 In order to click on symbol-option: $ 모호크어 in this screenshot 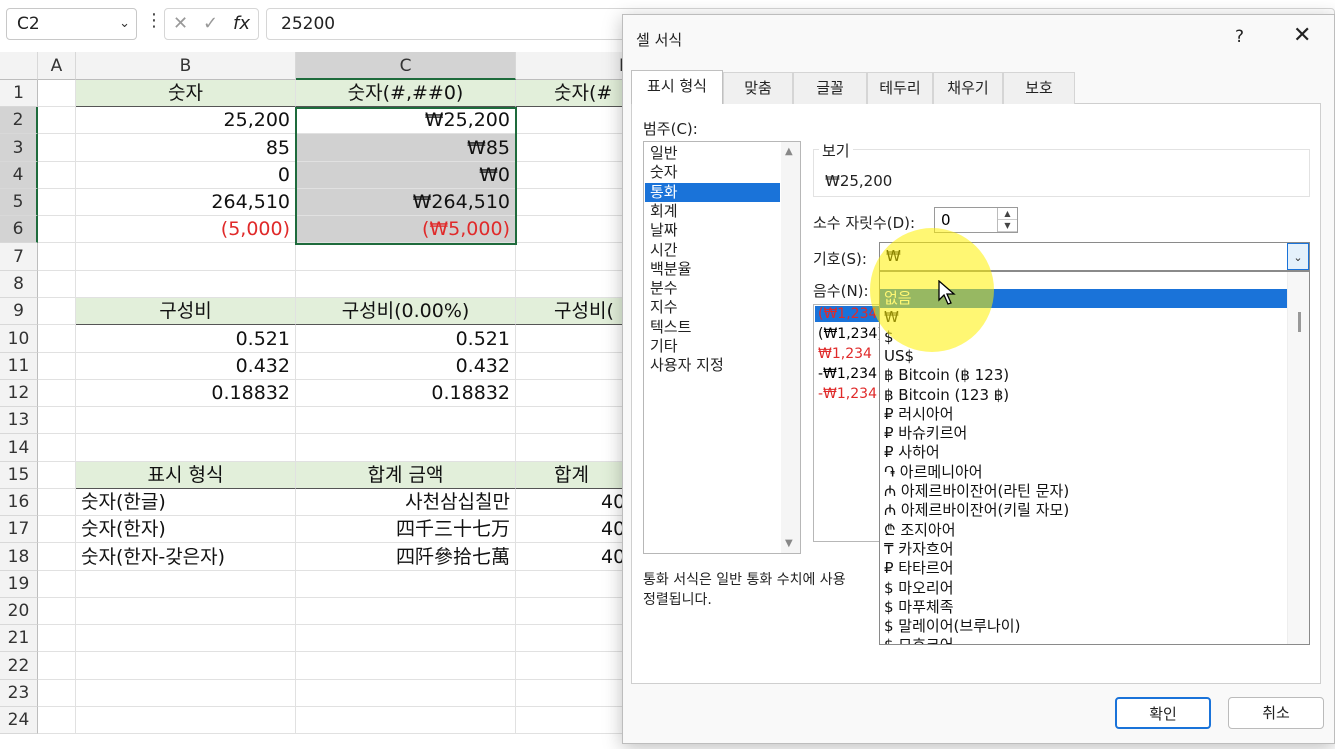, I will do `click(1083, 640)`.